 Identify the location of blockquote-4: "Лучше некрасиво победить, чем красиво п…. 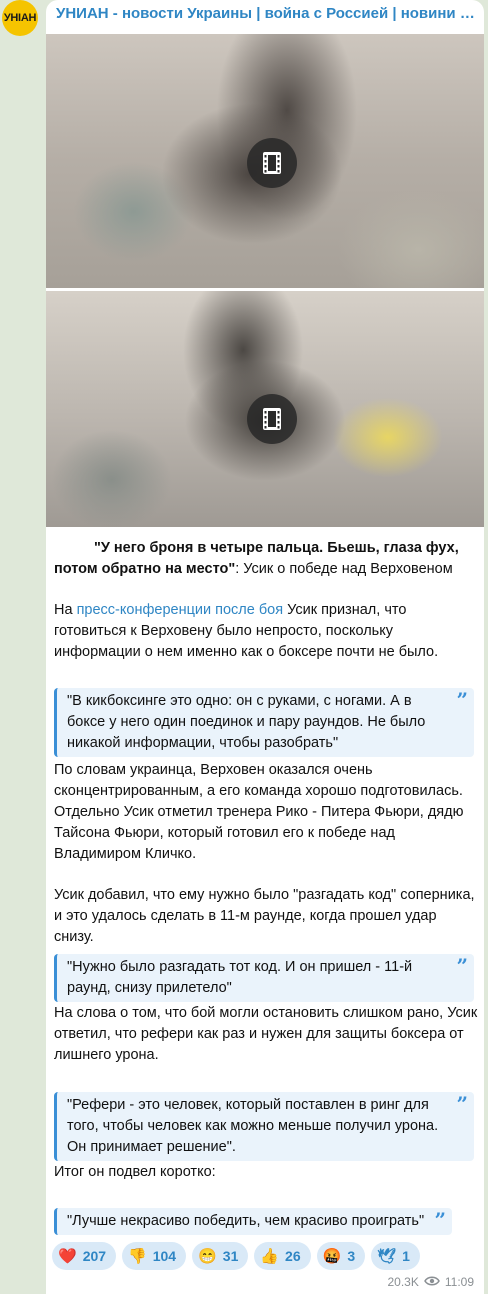
(253, 1221).